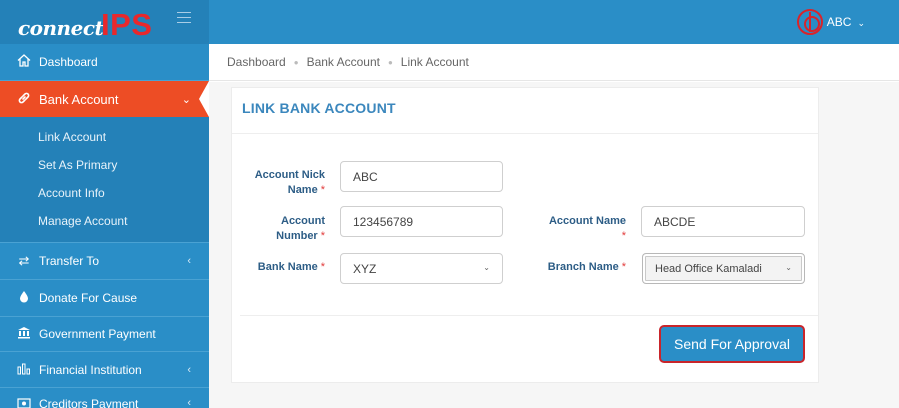  What do you see at coordinates (383, 221) in the screenshot?
I see `input-value: 123456789` at bounding box center [383, 221].